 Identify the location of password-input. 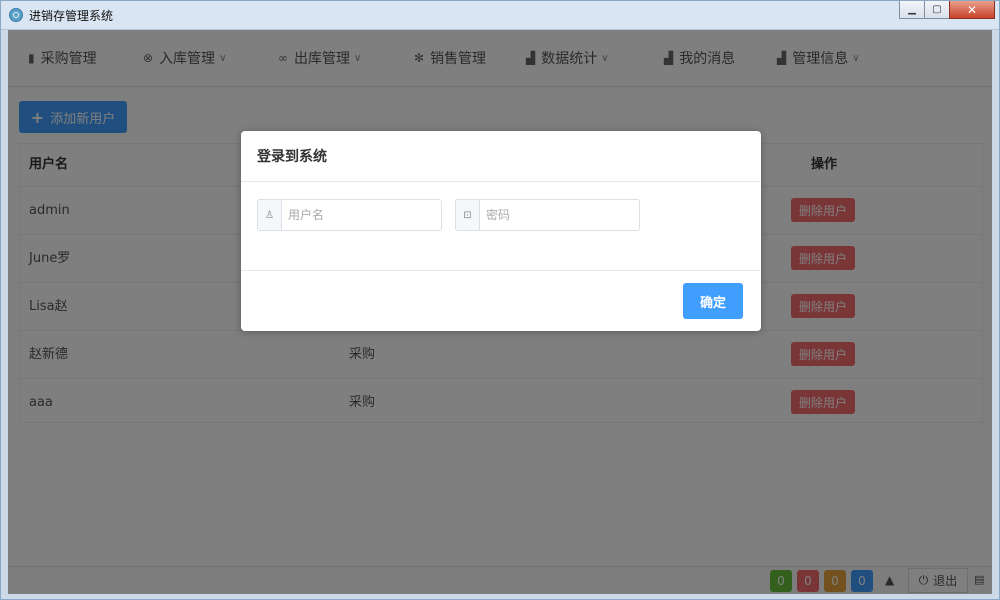
(558, 215).